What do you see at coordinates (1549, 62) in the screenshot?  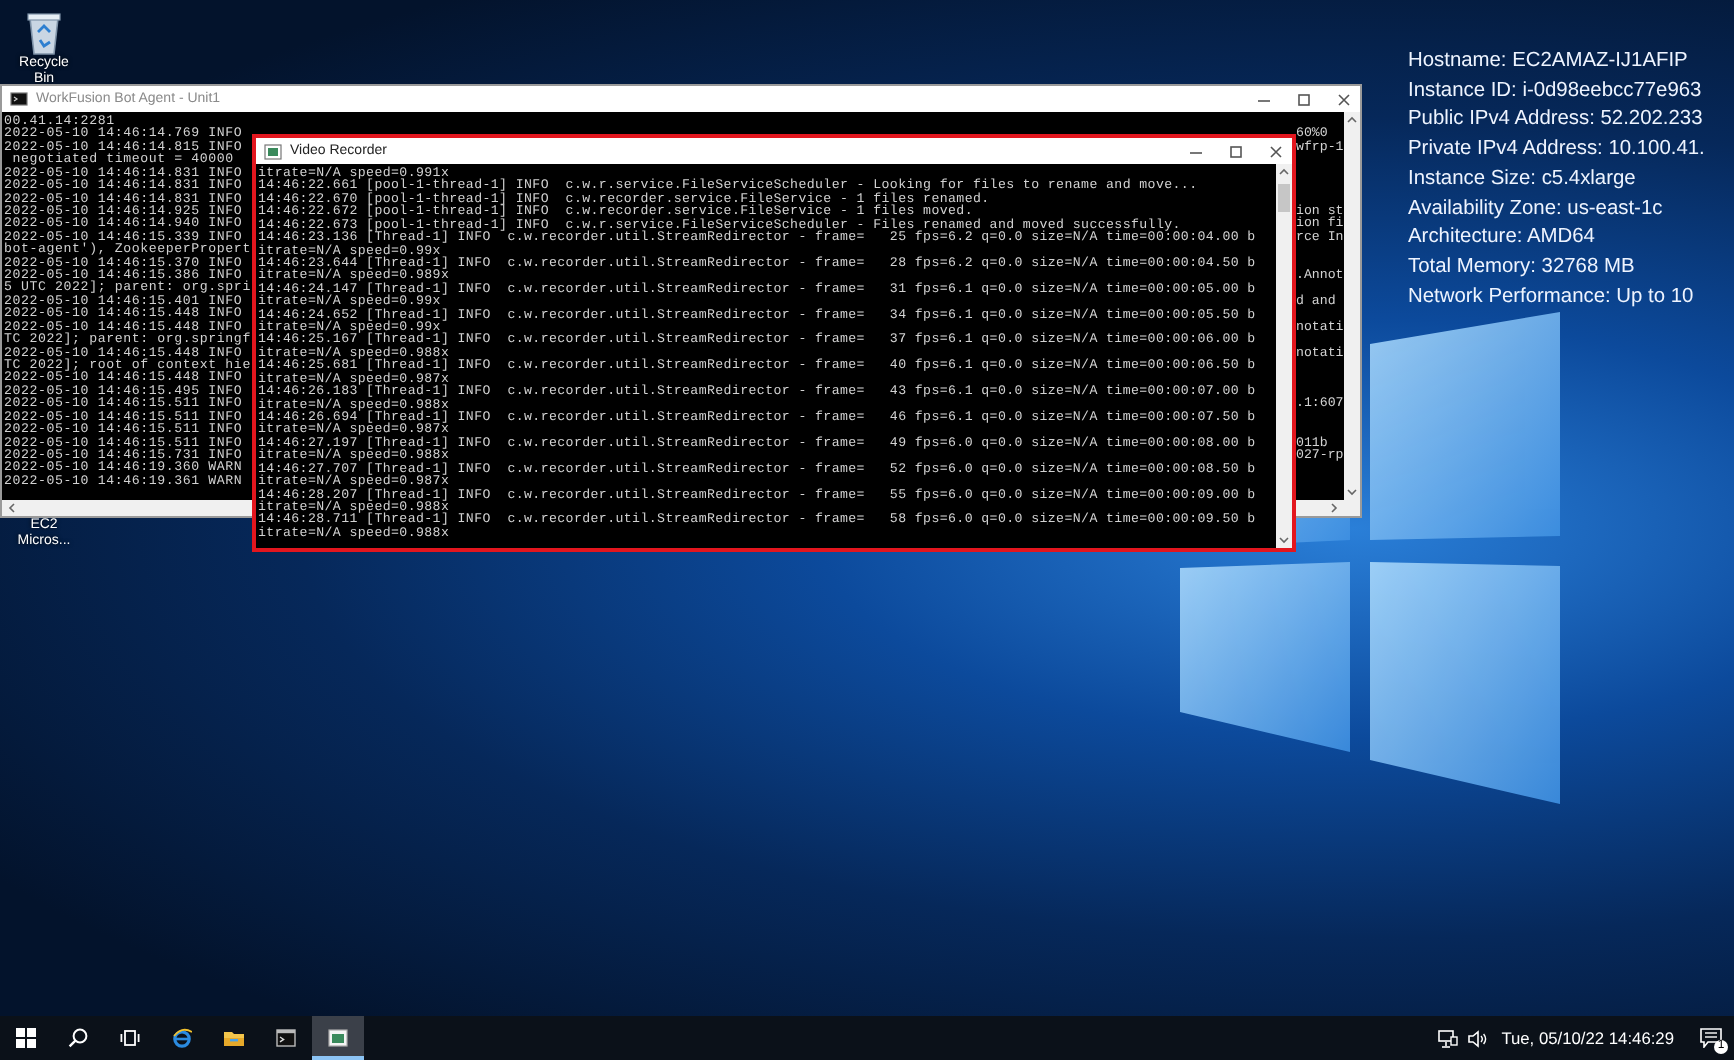 I see `system-info-line: Hostname: EC2AMAZ-IJ1AFIP` at bounding box center [1549, 62].